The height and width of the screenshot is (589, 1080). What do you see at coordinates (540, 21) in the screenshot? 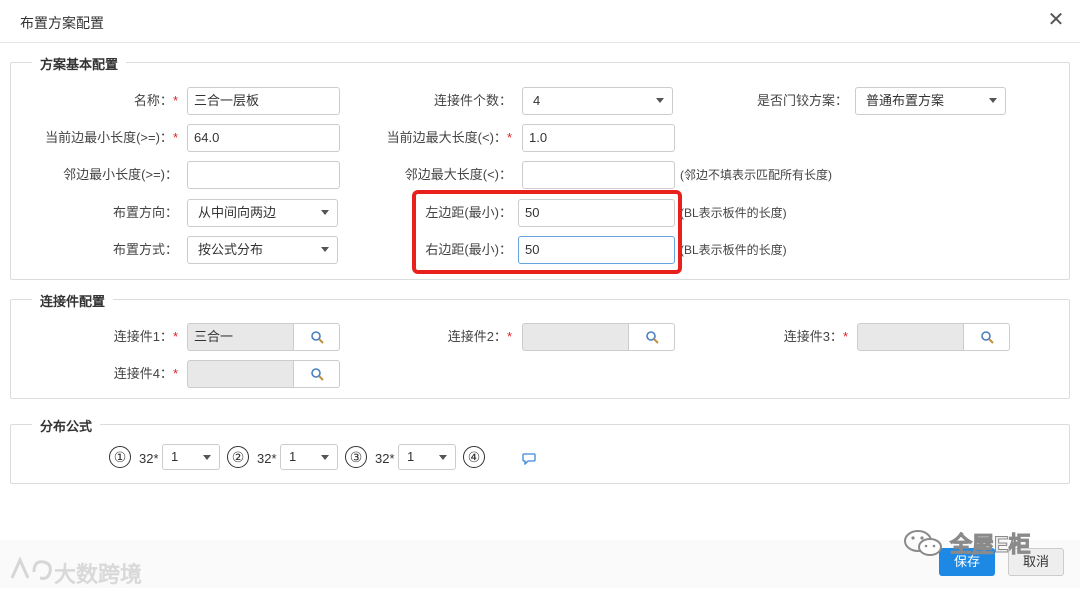
I see `dialog-titlebar: 布置方案配置 ✕` at bounding box center [540, 21].